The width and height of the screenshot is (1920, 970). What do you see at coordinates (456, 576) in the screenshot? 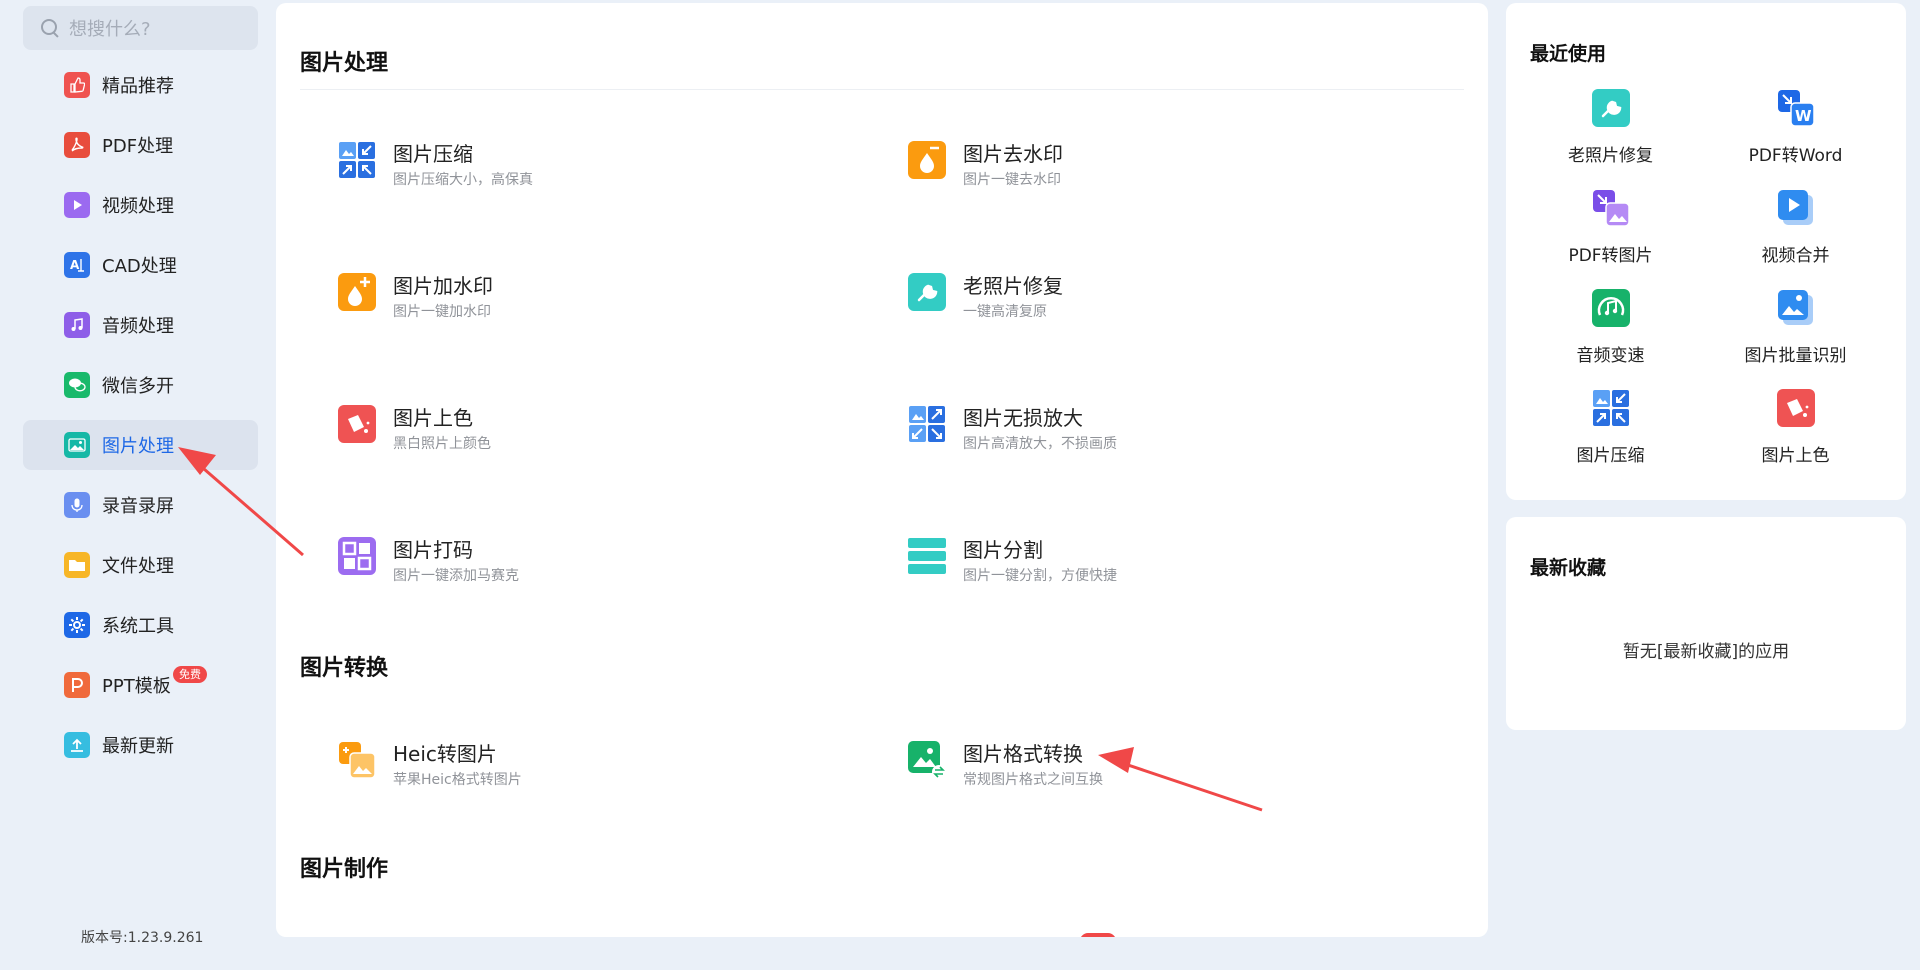
I see `tool-description: 图片一键添加马赛克` at bounding box center [456, 576].